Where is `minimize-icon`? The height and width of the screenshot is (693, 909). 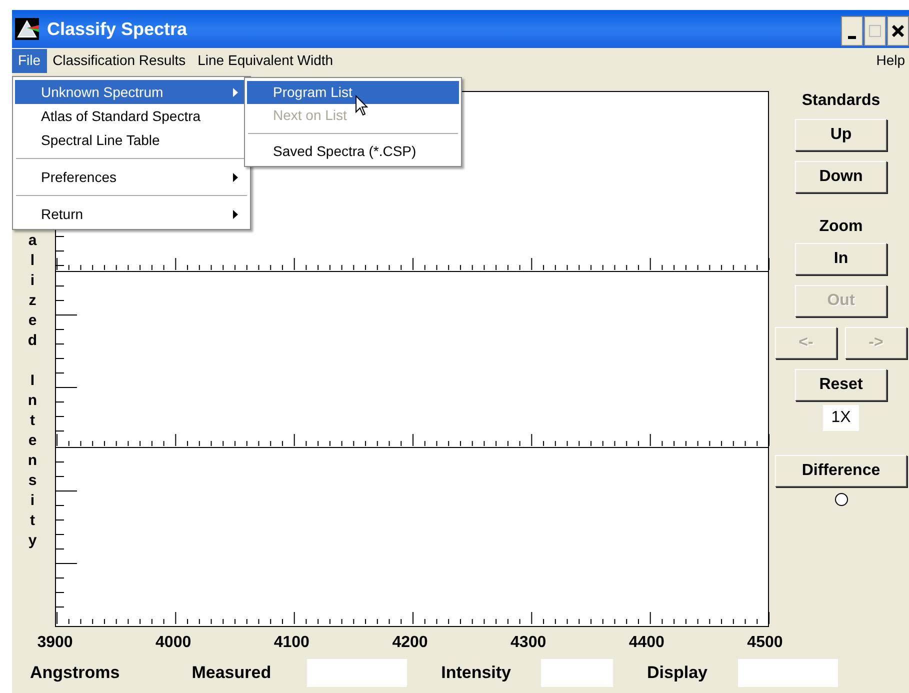
minimize-icon is located at coordinates (852, 37).